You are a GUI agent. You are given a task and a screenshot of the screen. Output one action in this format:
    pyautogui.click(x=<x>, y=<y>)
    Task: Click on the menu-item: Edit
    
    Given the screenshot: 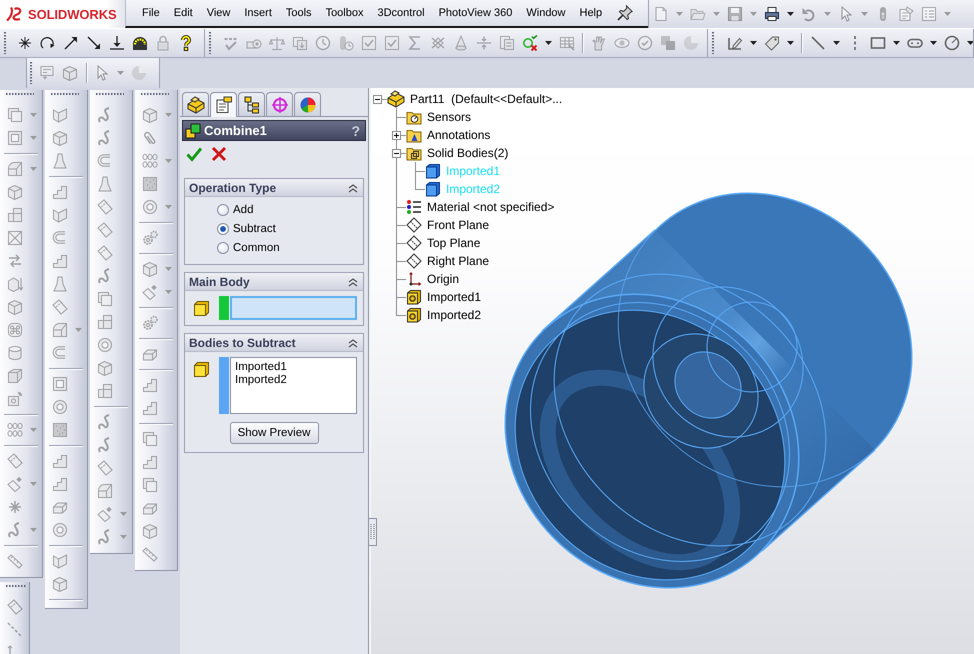 What is the action you would take?
    pyautogui.click(x=183, y=13)
    